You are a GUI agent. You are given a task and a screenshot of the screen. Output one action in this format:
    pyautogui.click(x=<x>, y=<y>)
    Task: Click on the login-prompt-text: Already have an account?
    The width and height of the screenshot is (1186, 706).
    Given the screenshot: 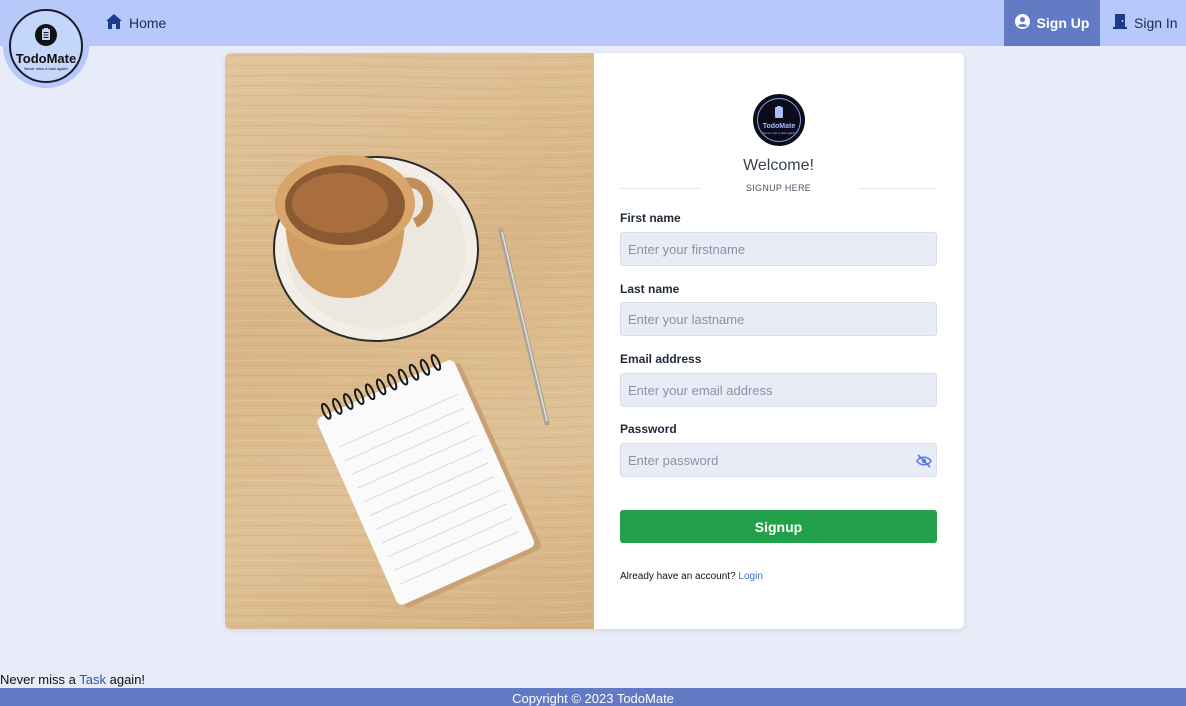 What is the action you would take?
    pyautogui.click(x=678, y=576)
    